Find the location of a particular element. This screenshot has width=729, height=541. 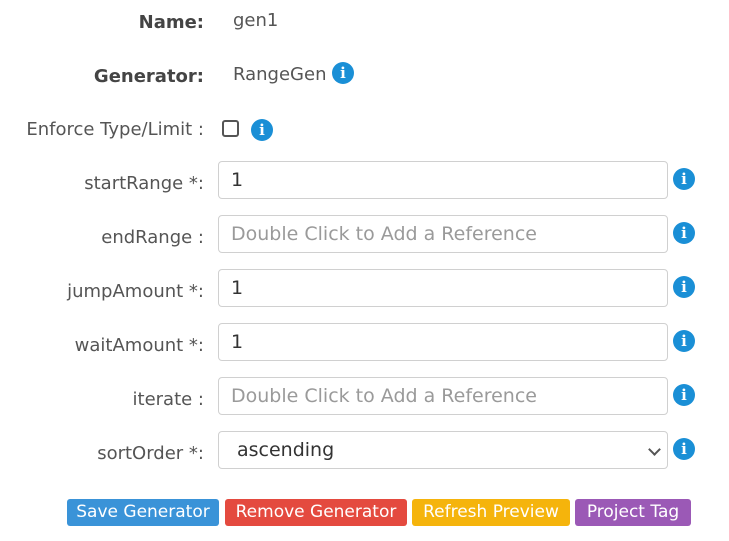

generator-value: RangeGen is located at coordinates (280, 74).